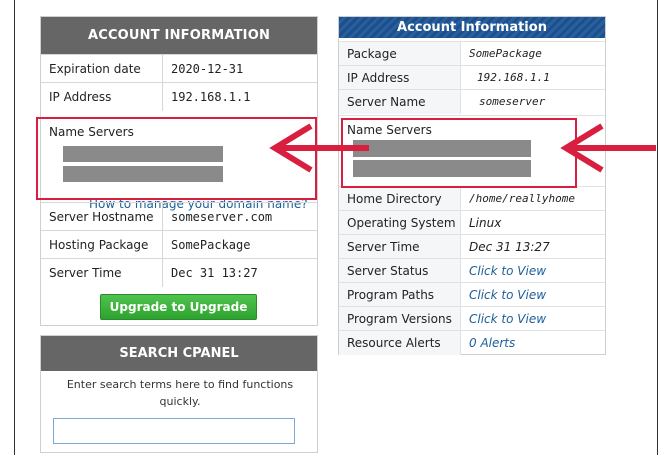 Image resolution: width=672 pixels, height=455 pixels. I want to click on server-status-link: Click to View, so click(507, 271).